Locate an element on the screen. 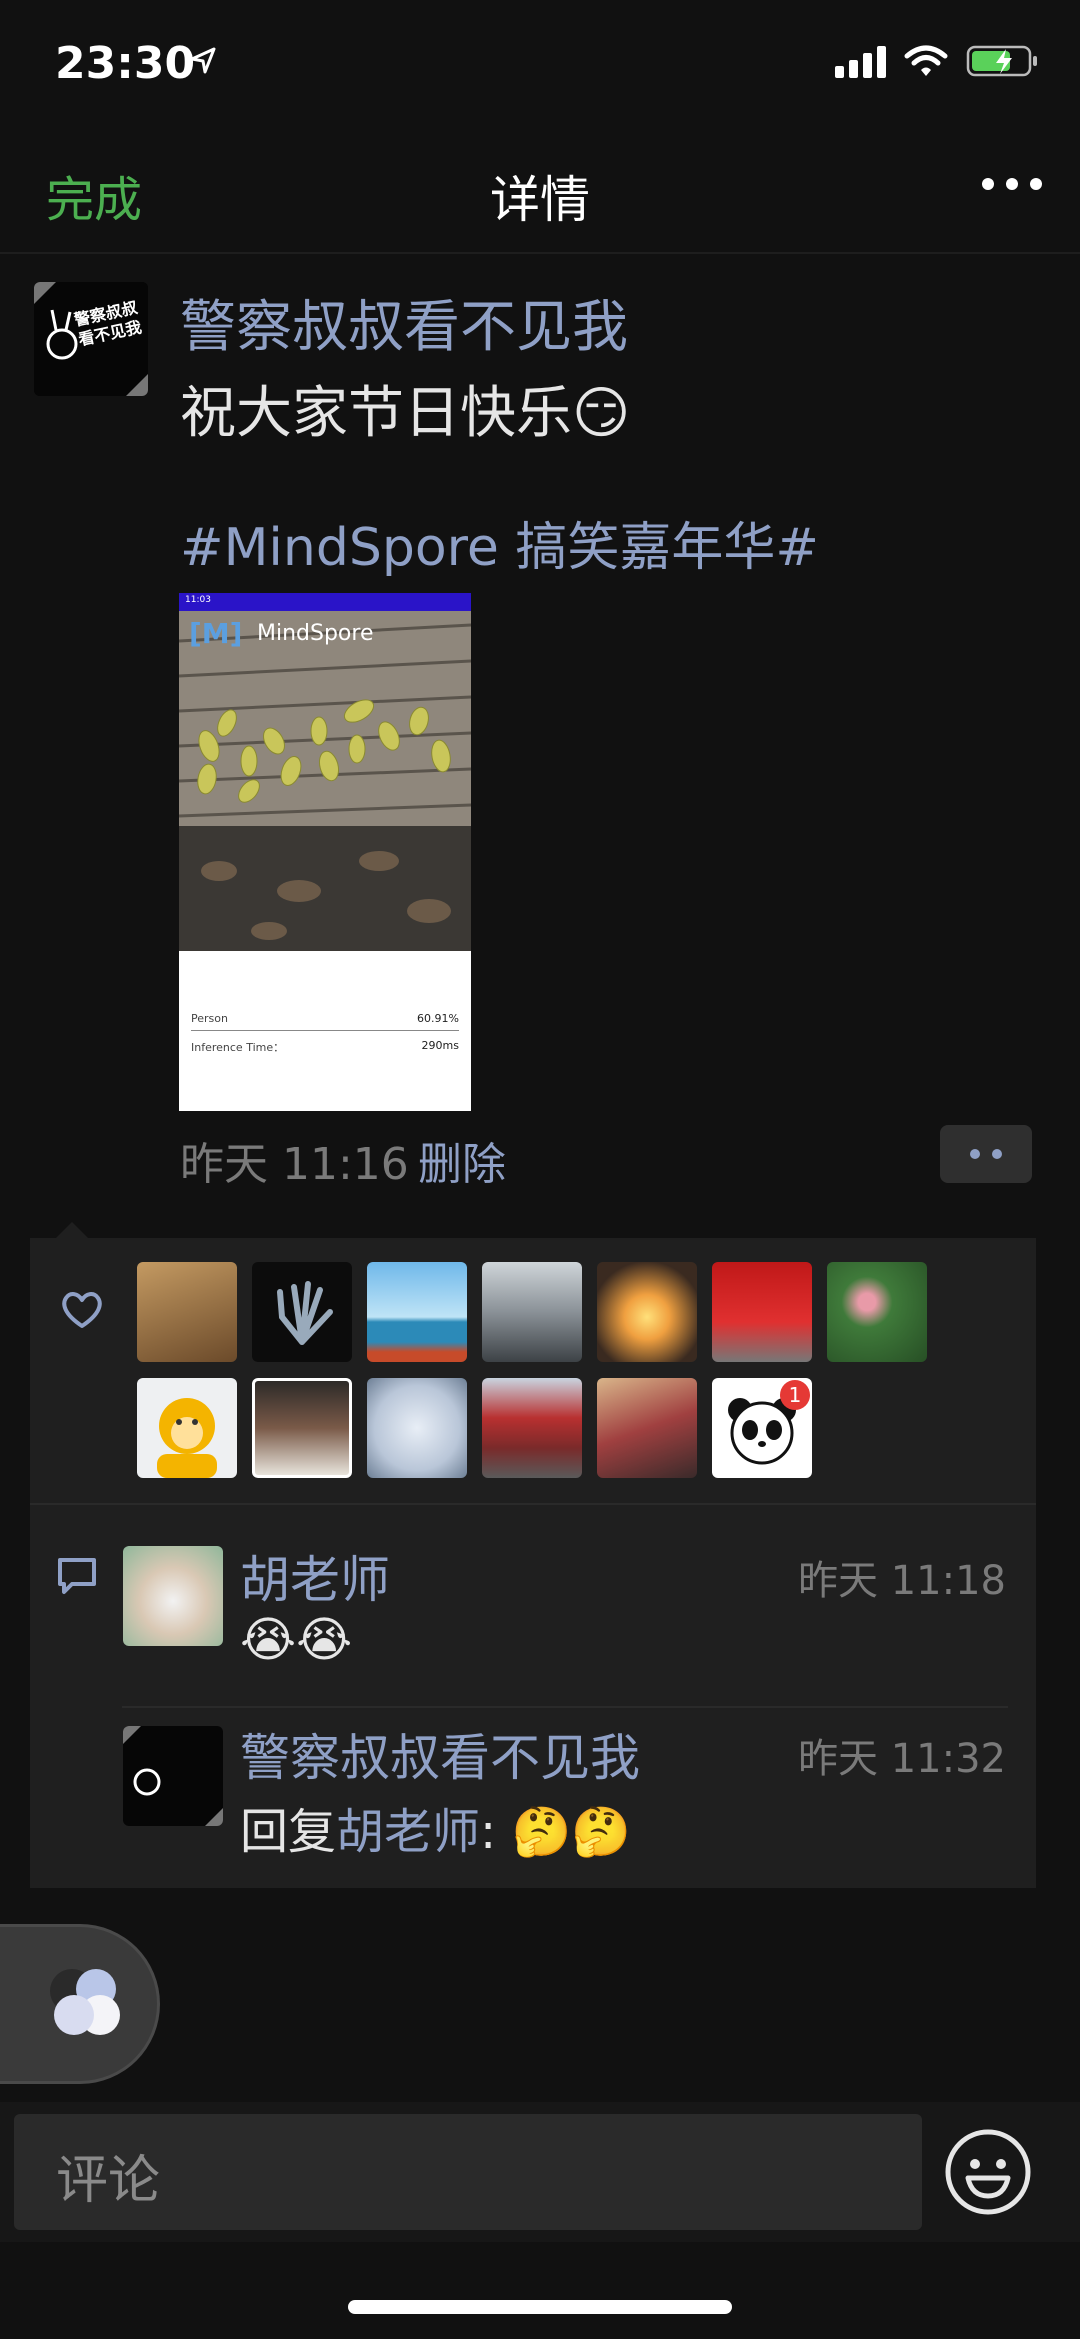  reply-text: 🤔🤔 is located at coordinates (563, 1832).